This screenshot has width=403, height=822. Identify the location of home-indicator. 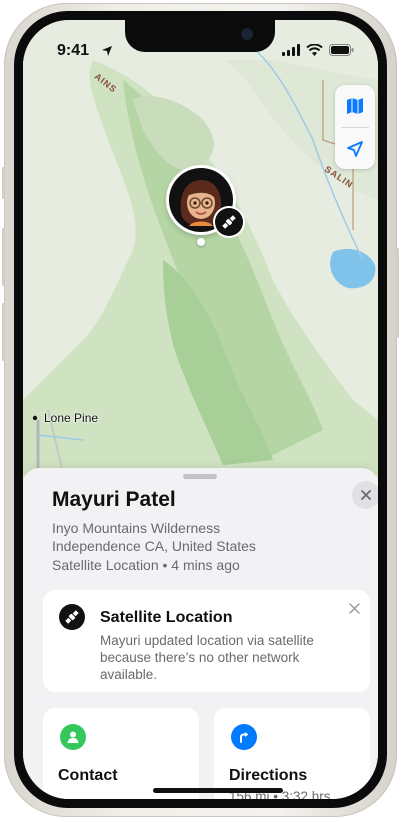
(218, 790).